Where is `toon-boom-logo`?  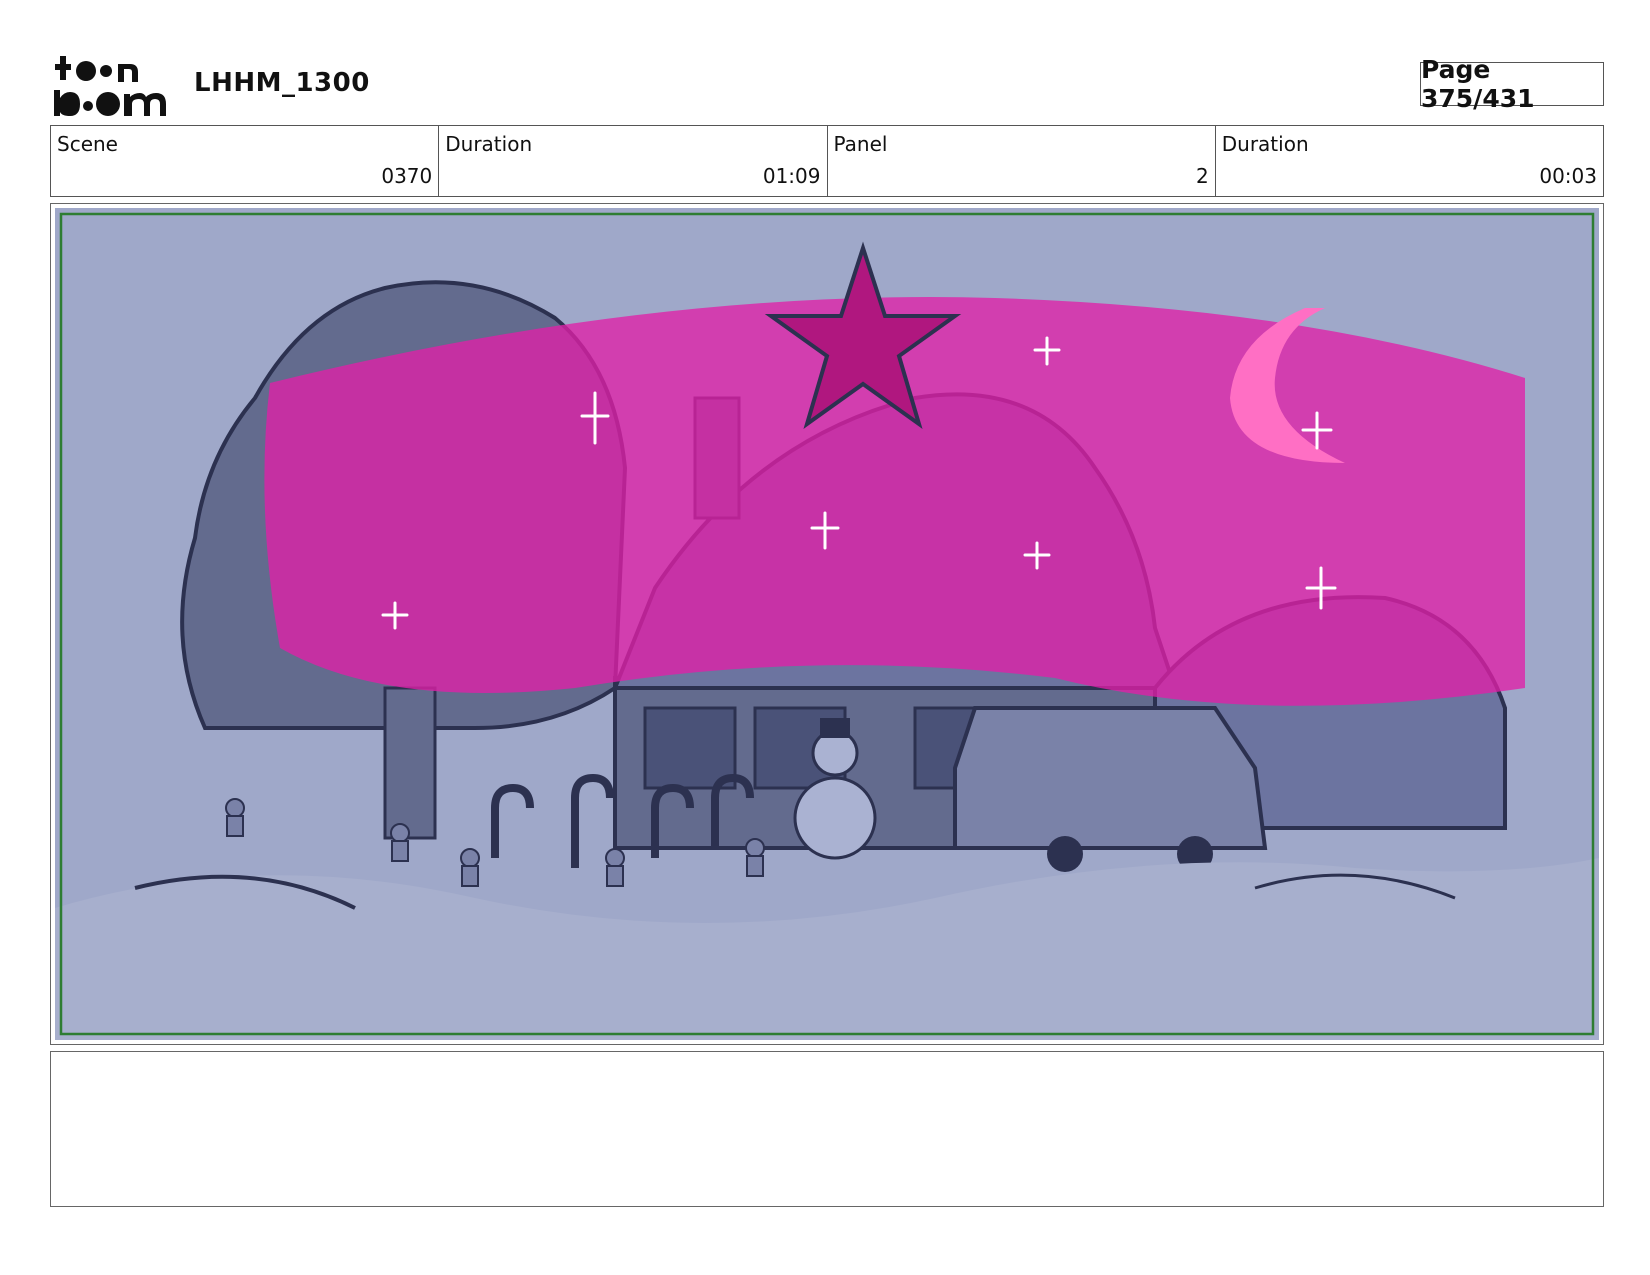 toon-boom-logo is located at coordinates (113, 86).